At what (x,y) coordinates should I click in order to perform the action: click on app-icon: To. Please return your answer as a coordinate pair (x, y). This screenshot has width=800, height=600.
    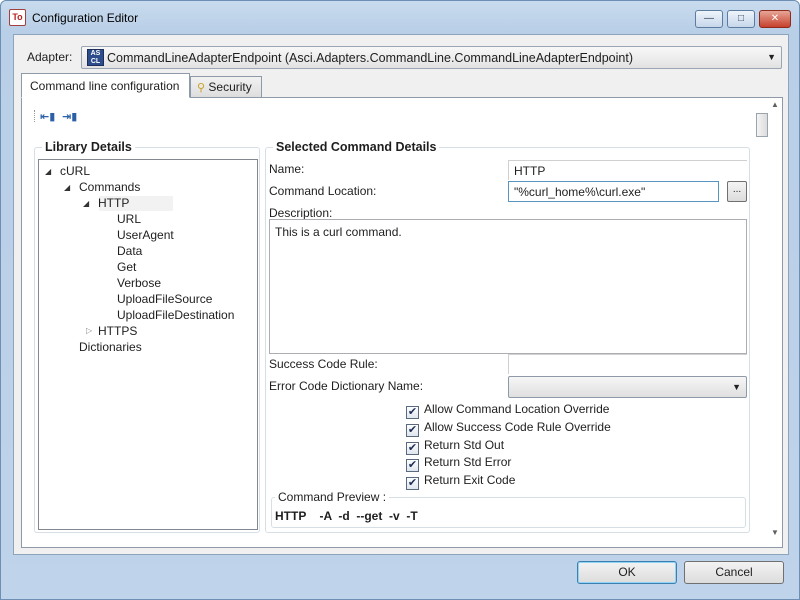
    Looking at the image, I should click on (17, 17).